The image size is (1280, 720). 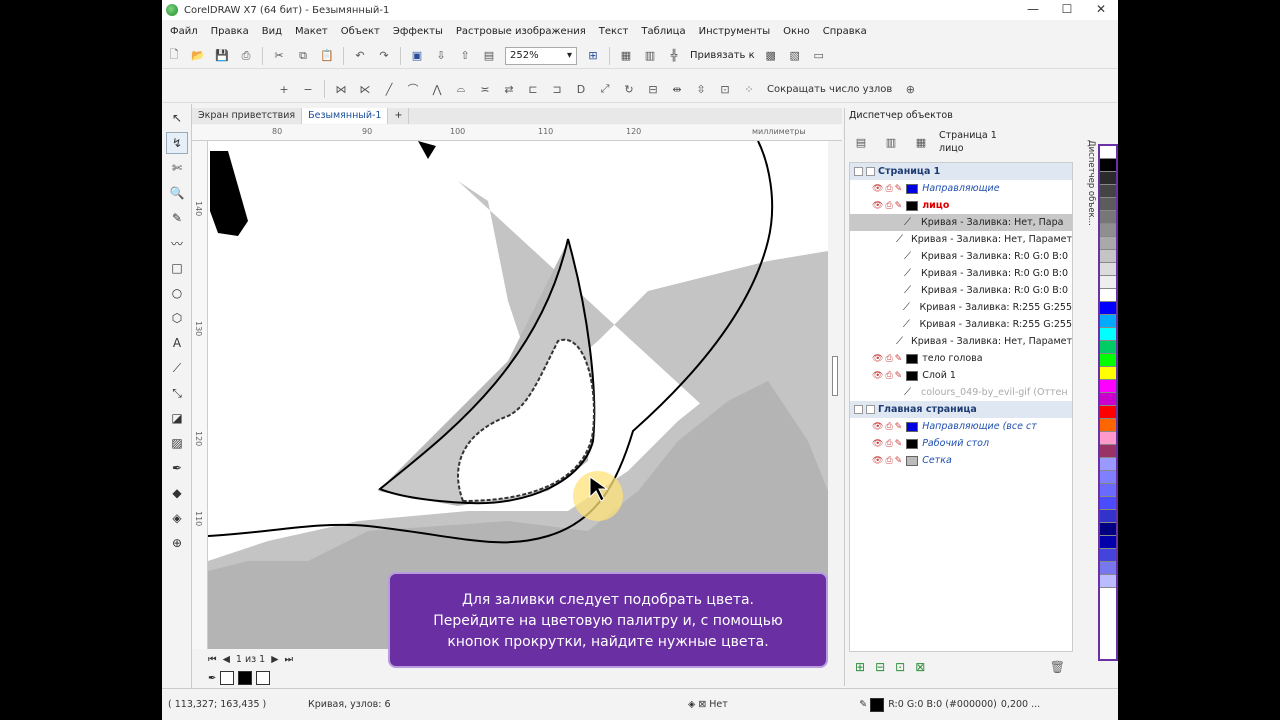 What do you see at coordinates (961, 171) in the screenshot?
I see `page-node: Страница 1` at bounding box center [961, 171].